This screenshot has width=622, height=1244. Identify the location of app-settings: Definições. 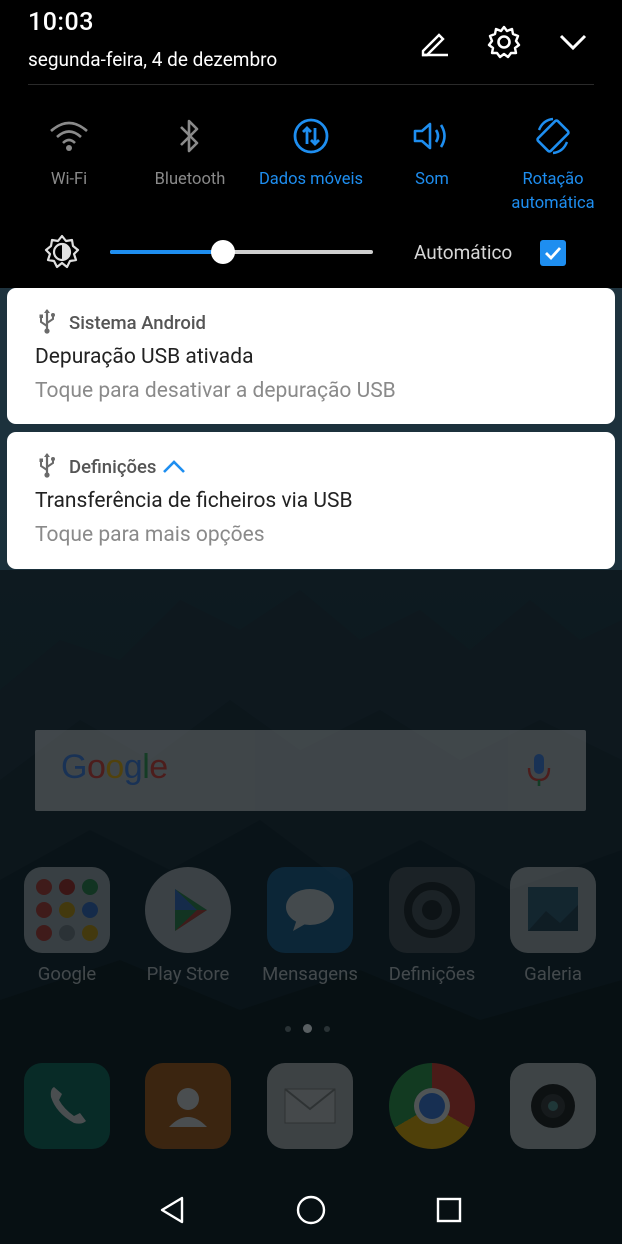
(432, 926).